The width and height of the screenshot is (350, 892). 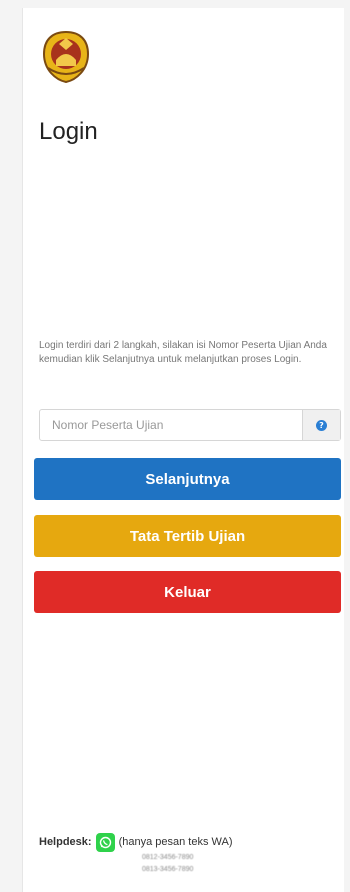 What do you see at coordinates (187, 536) in the screenshot?
I see `exam-rules-button: Tata Tertib Ujian` at bounding box center [187, 536].